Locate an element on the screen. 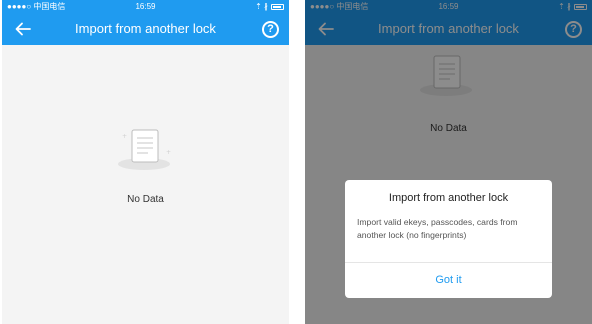  dialog-title: Import from another lock is located at coordinates (448, 198).